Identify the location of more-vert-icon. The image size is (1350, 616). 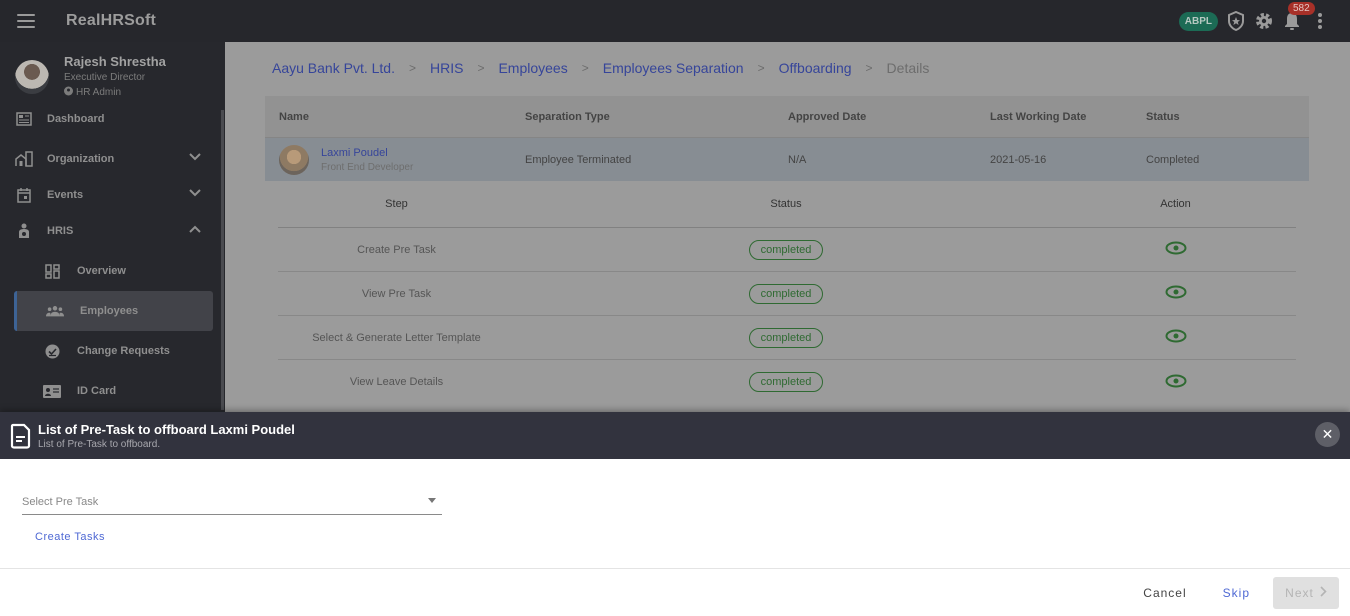
(1320, 21).